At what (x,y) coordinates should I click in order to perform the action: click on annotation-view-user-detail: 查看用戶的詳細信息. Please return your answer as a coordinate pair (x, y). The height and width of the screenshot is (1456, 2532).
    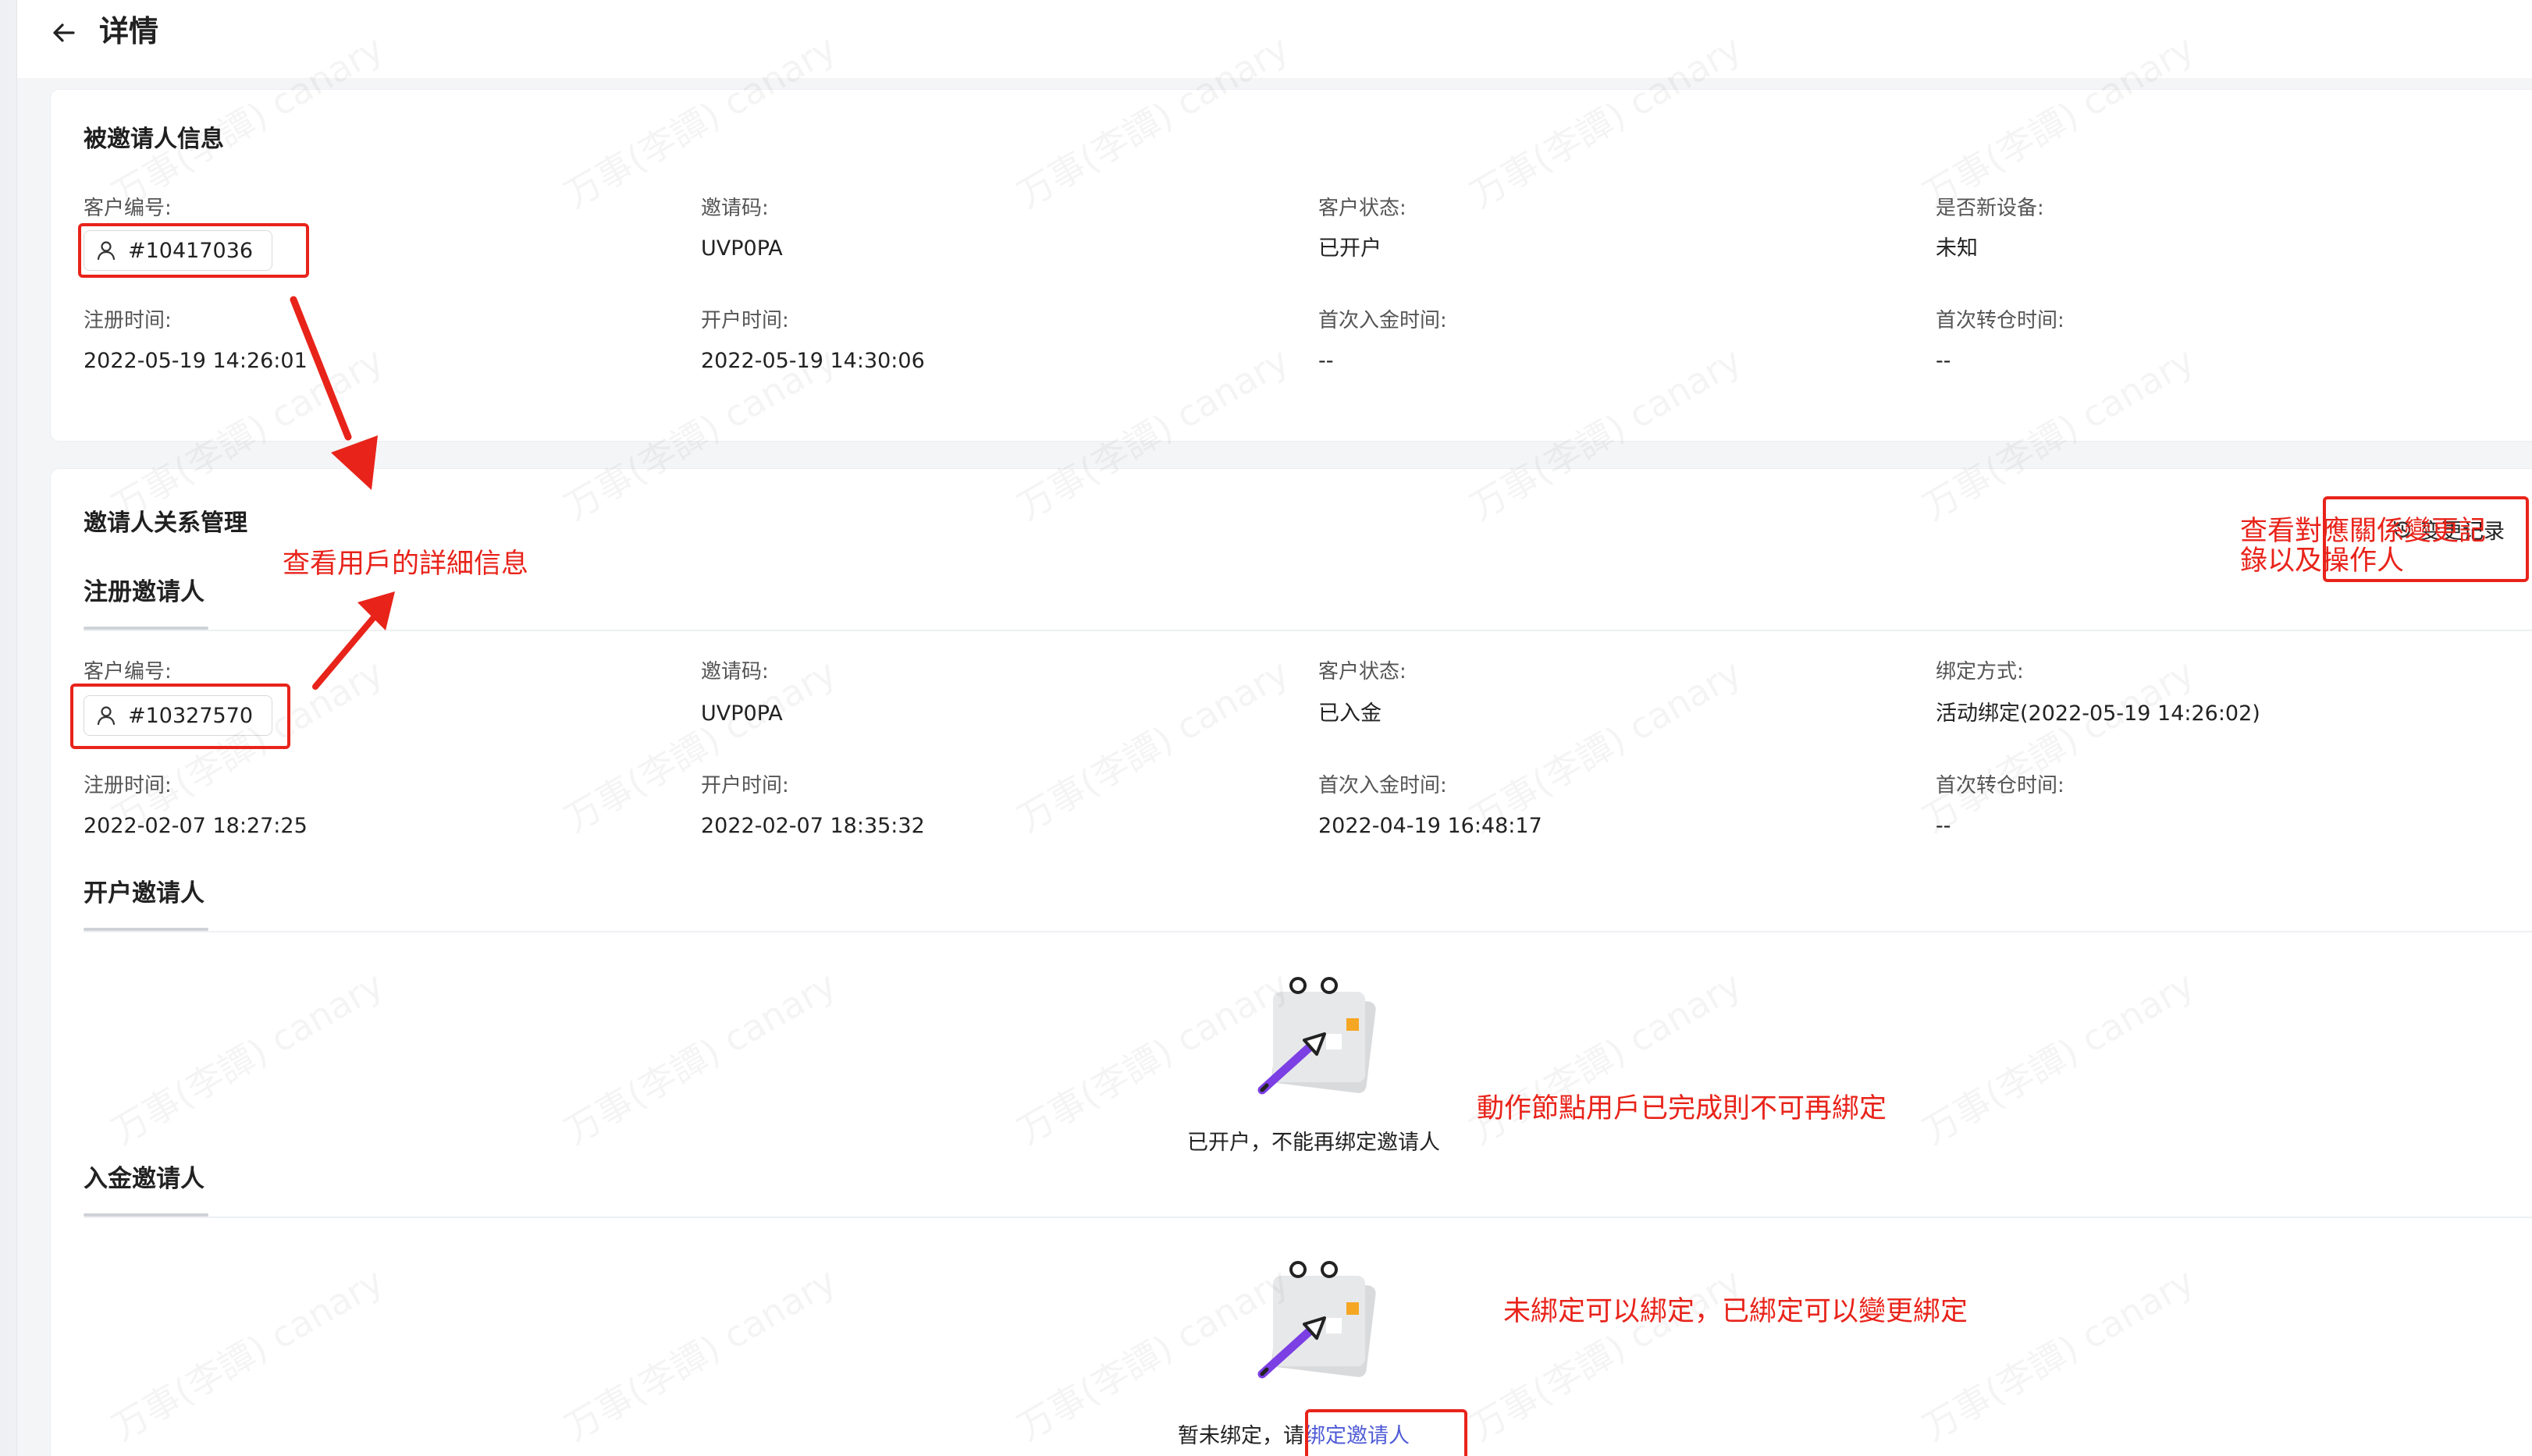
    Looking at the image, I should click on (406, 564).